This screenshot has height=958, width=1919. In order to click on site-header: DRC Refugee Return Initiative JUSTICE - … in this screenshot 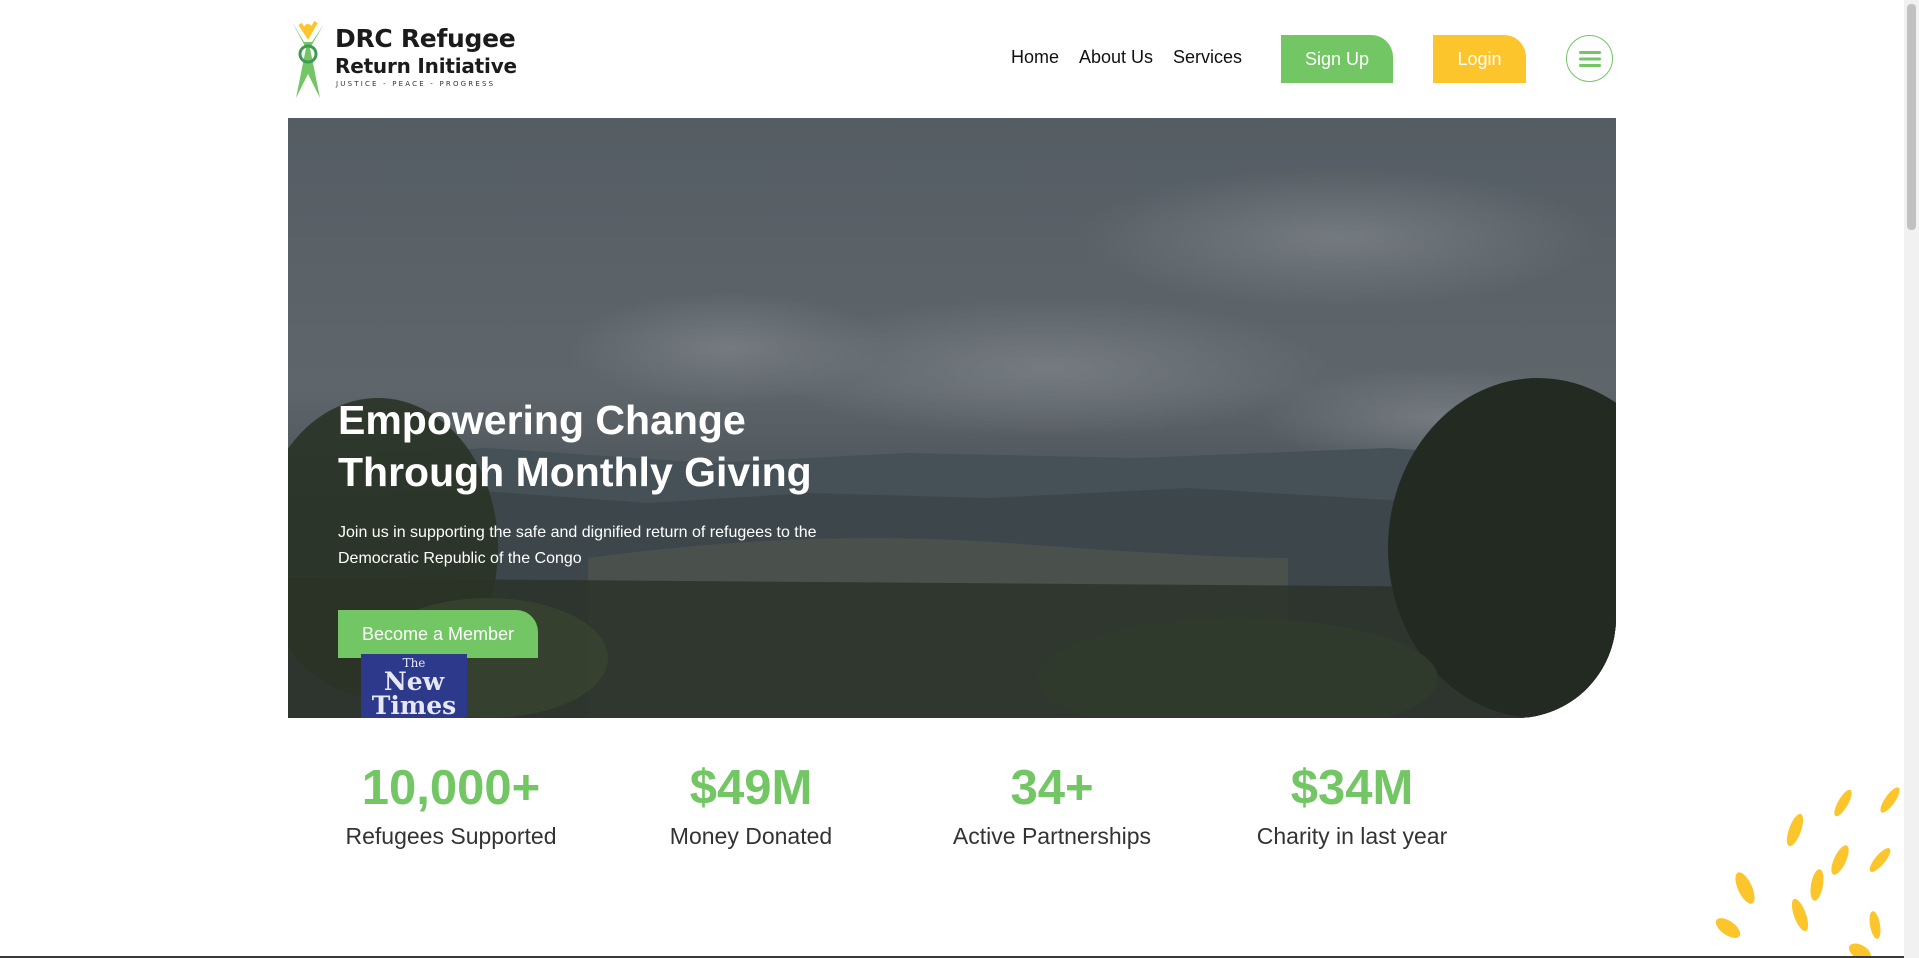, I will do `click(952, 59)`.